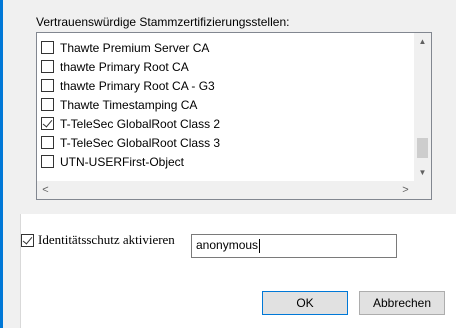 The image size is (456, 328). I want to click on scroll-right-icon: >, so click(405, 190).